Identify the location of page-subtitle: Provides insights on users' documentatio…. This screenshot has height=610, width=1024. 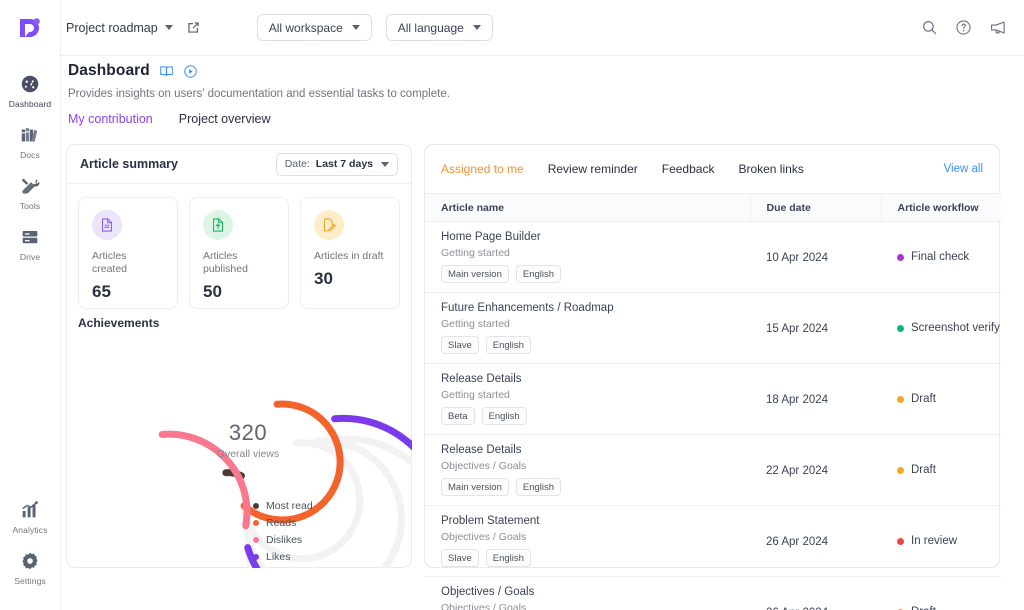
(259, 94).